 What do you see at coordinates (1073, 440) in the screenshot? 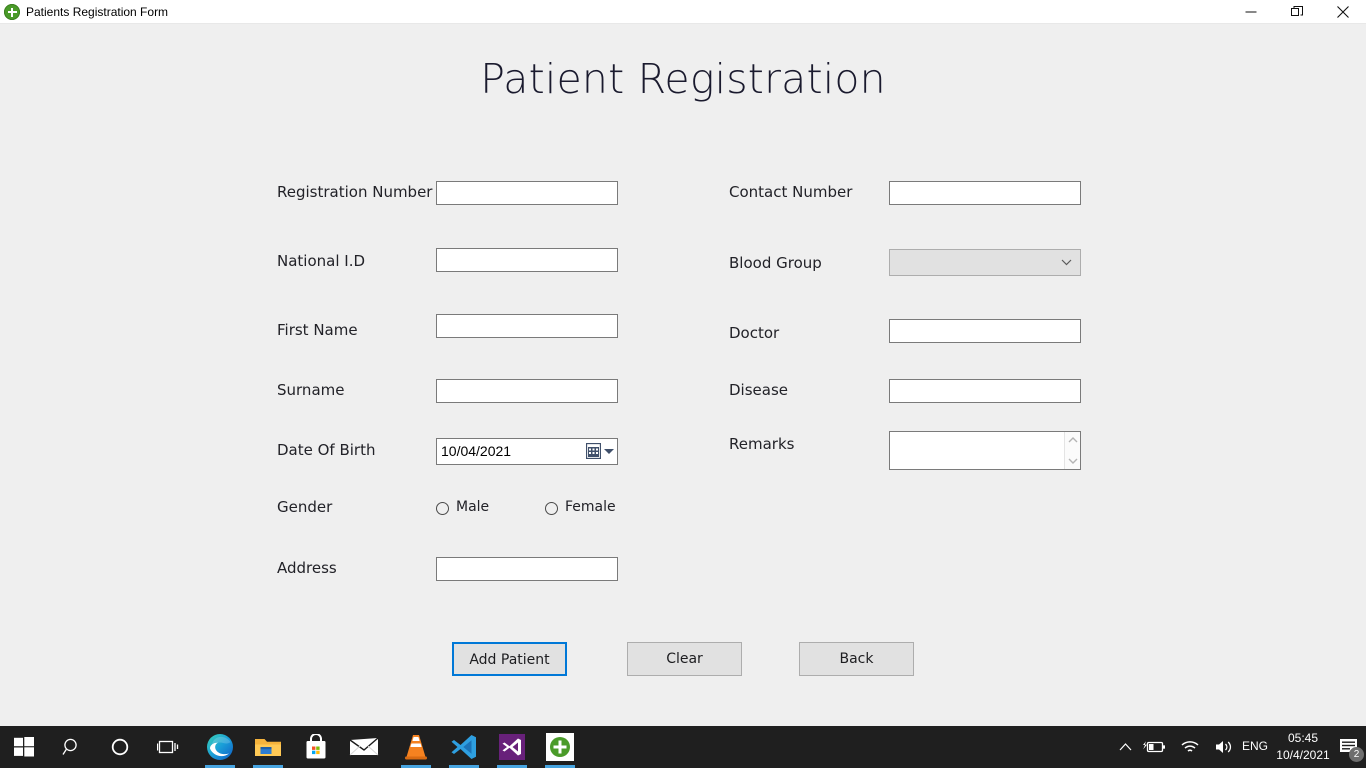
I see `scroll-up-icon` at bounding box center [1073, 440].